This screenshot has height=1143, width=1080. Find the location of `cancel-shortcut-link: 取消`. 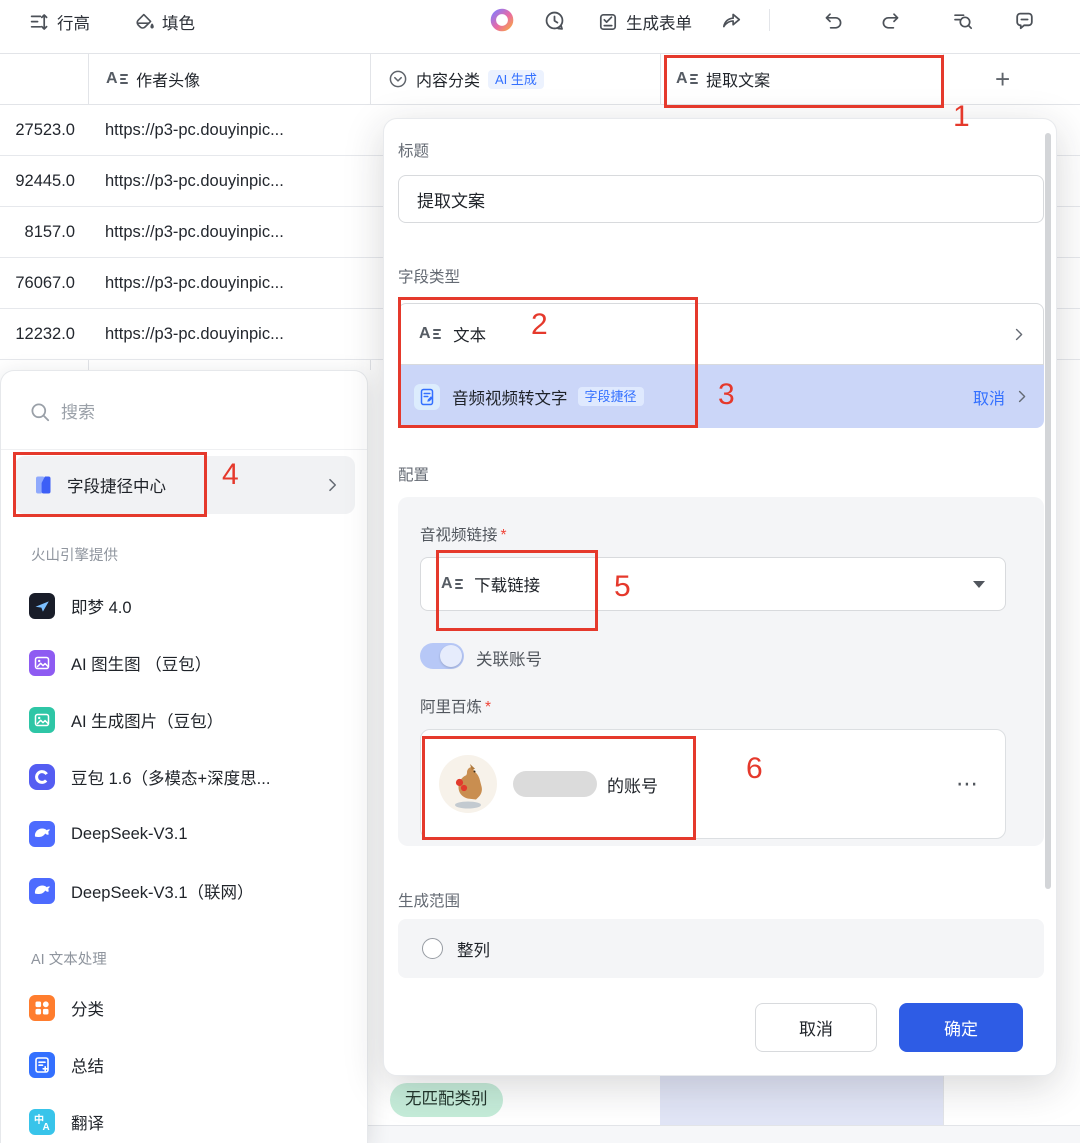

cancel-shortcut-link: 取消 is located at coordinates (989, 397).